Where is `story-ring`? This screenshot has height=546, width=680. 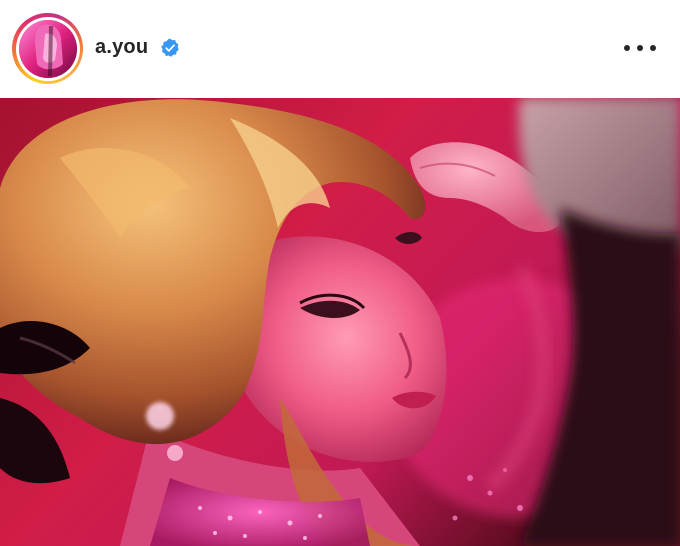 story-ring is located at coordinates (47, 48).